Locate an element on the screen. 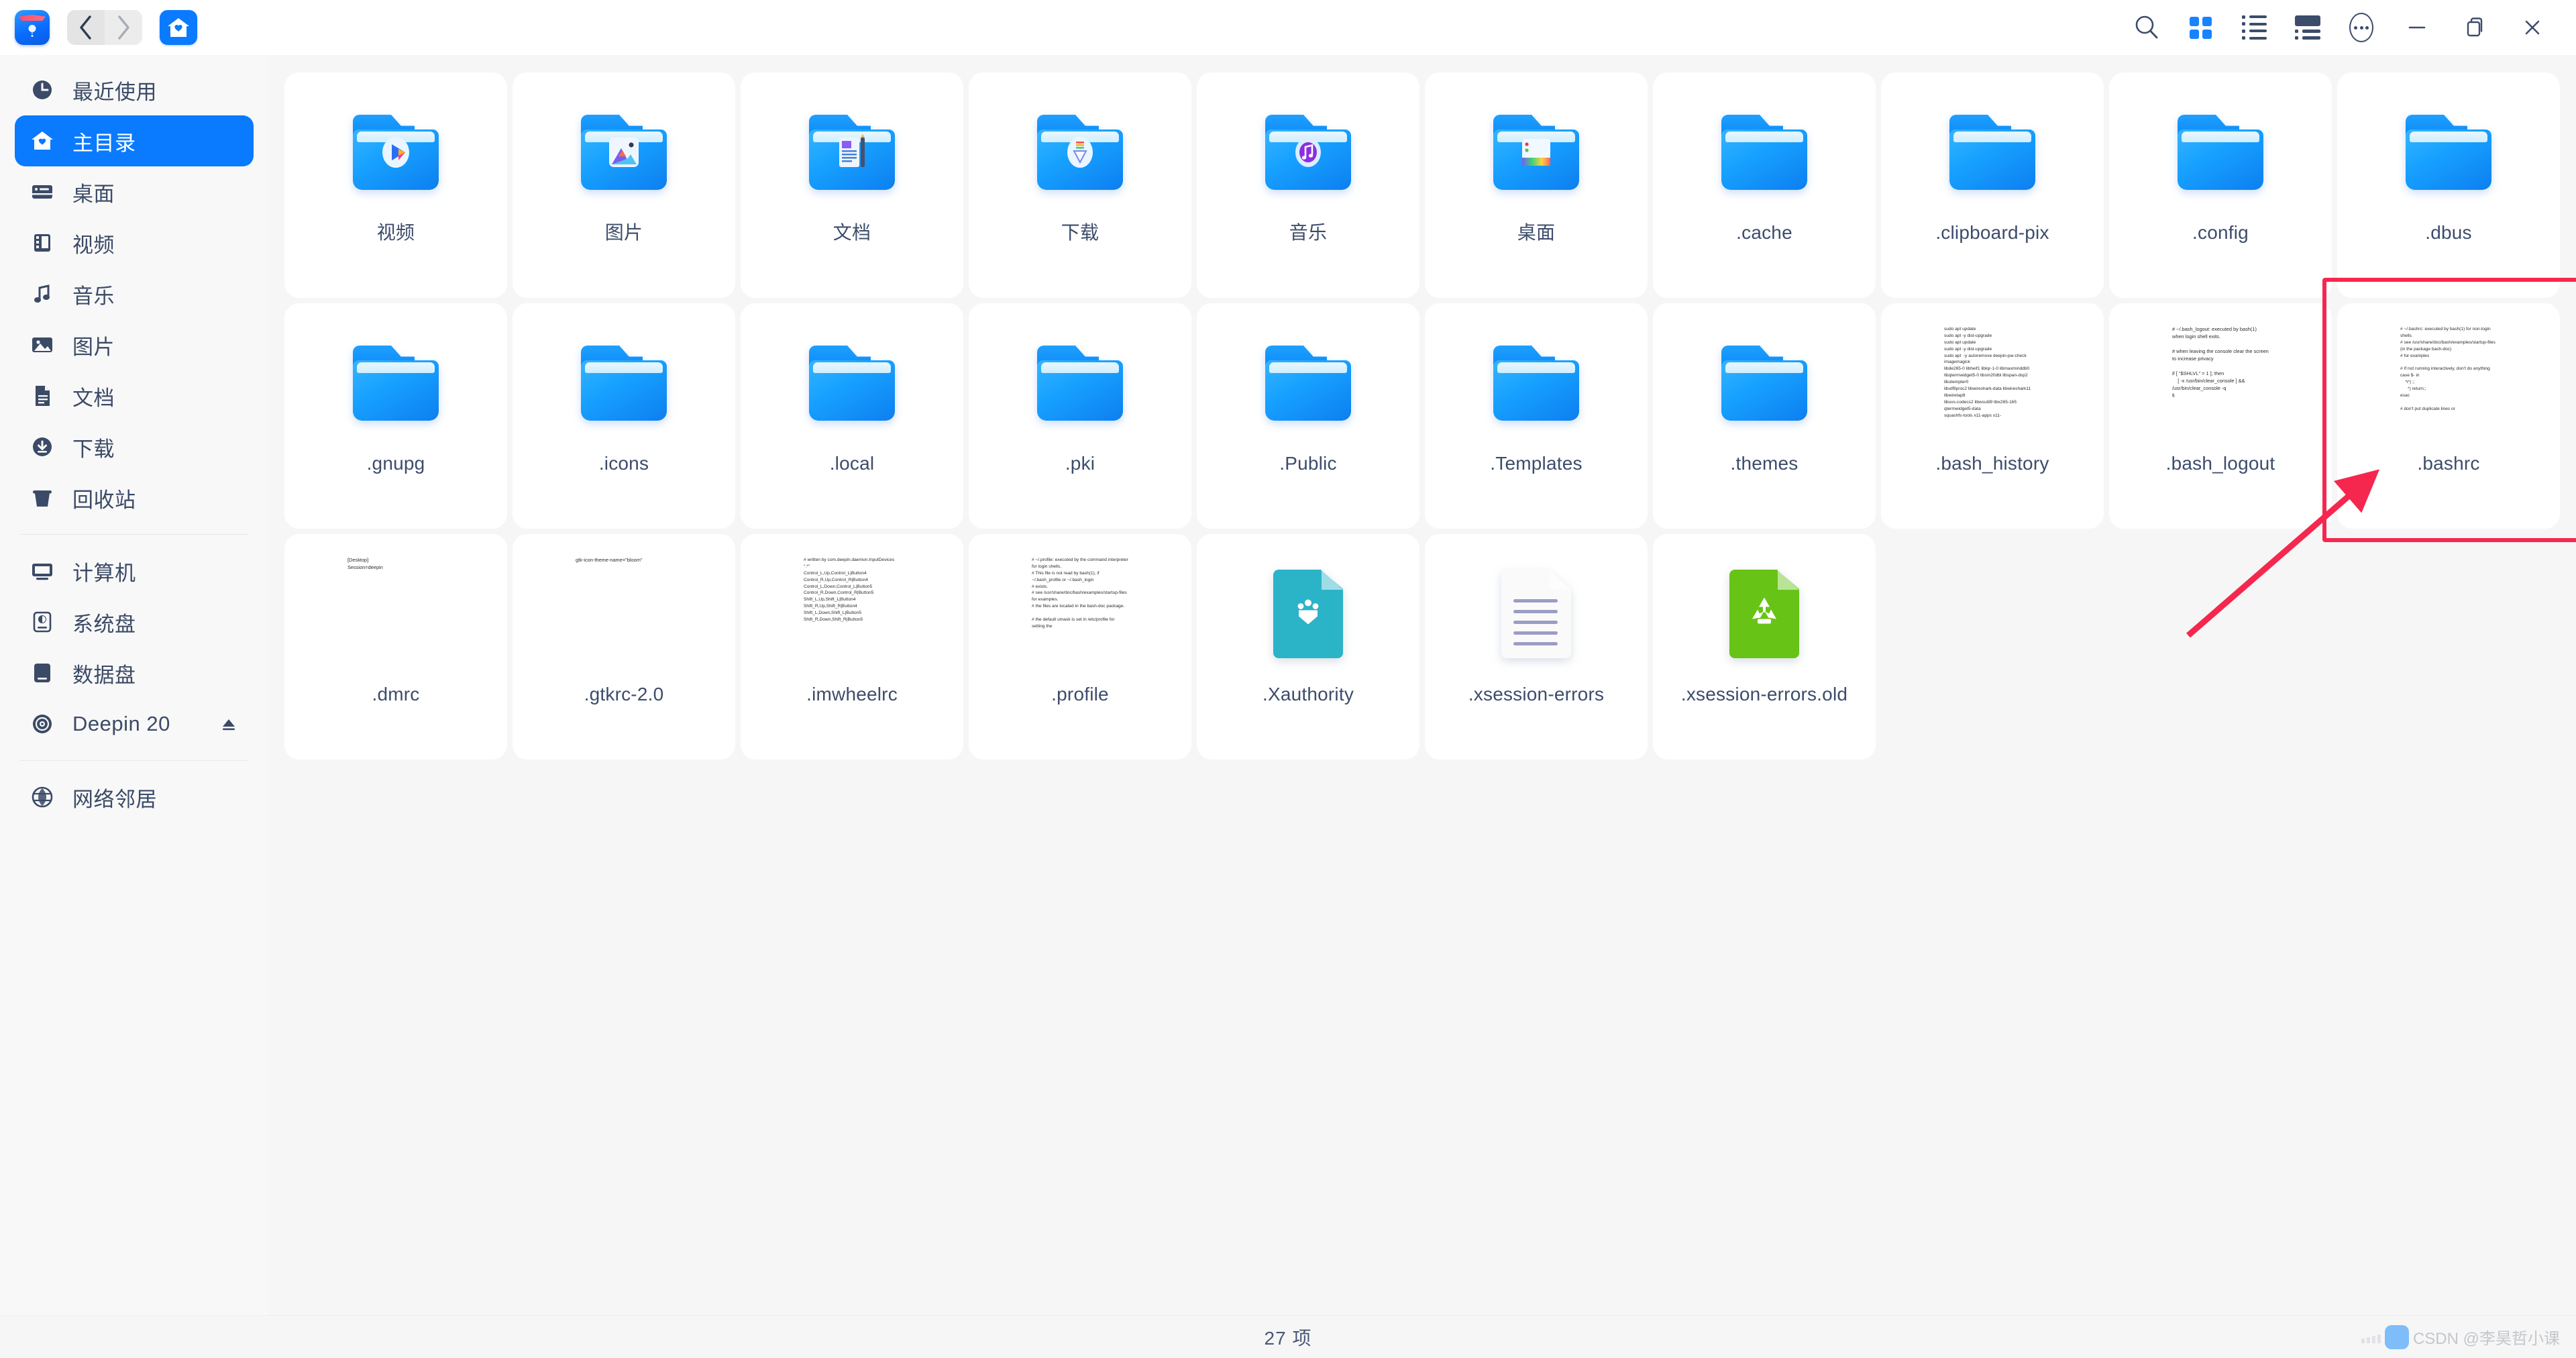  file-item: .pki is located at coordinates (1080, 416).